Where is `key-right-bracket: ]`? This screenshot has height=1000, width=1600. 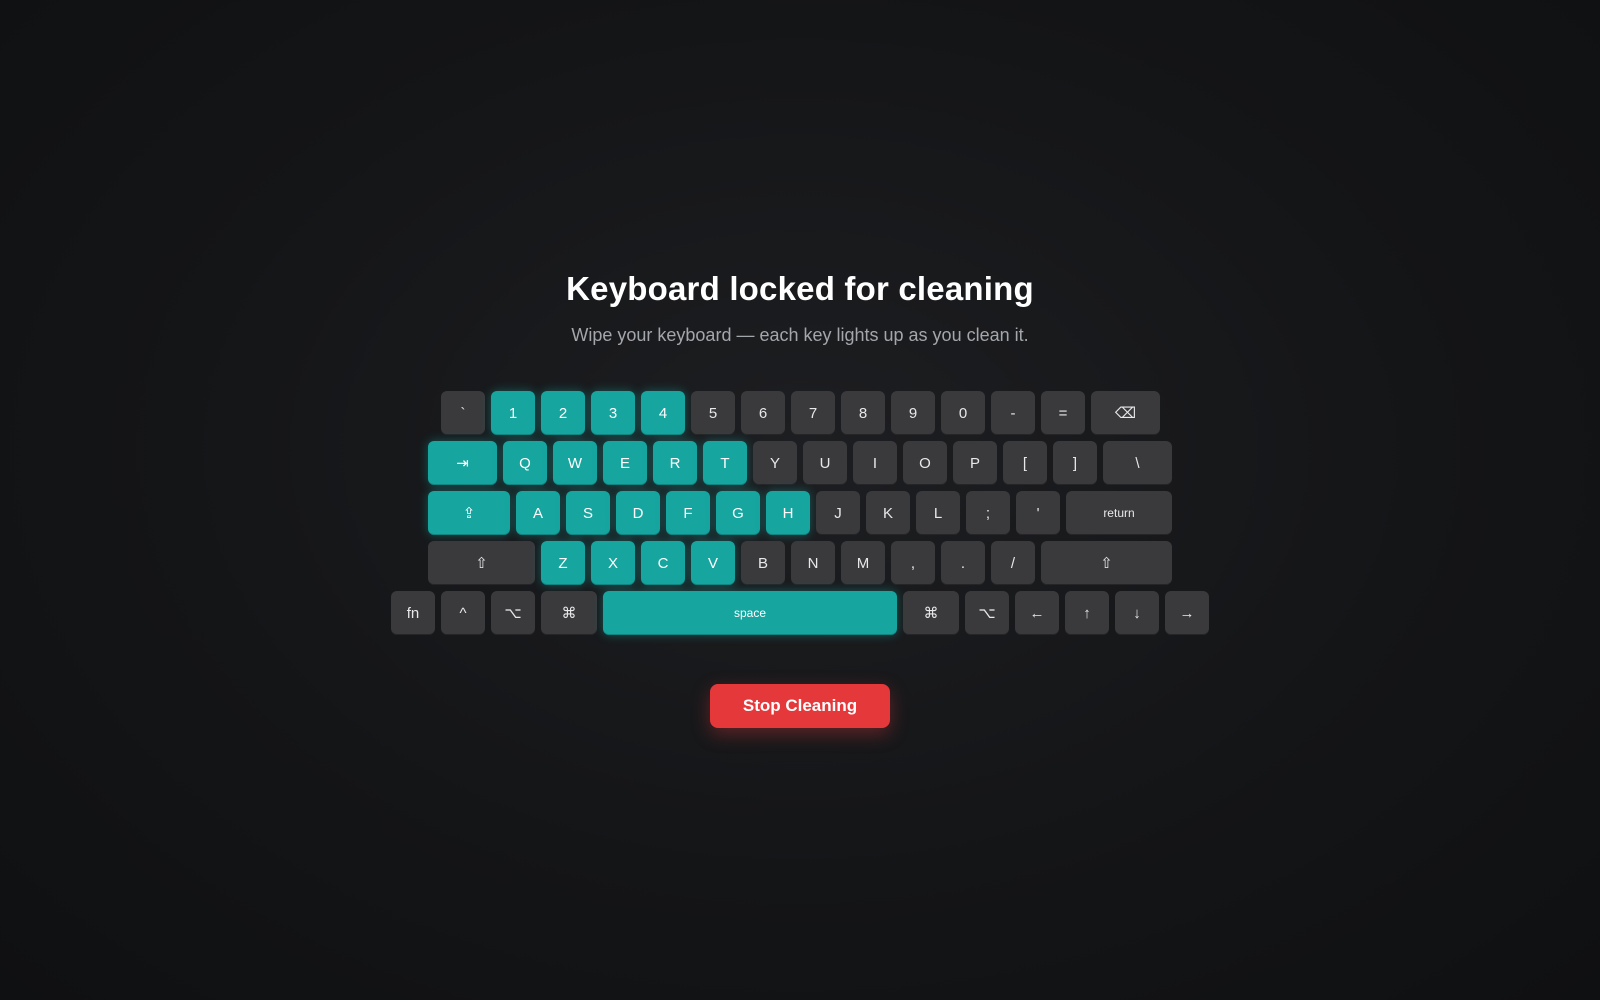 key-right-bracket: ] is located at coordinates (1075, 463).